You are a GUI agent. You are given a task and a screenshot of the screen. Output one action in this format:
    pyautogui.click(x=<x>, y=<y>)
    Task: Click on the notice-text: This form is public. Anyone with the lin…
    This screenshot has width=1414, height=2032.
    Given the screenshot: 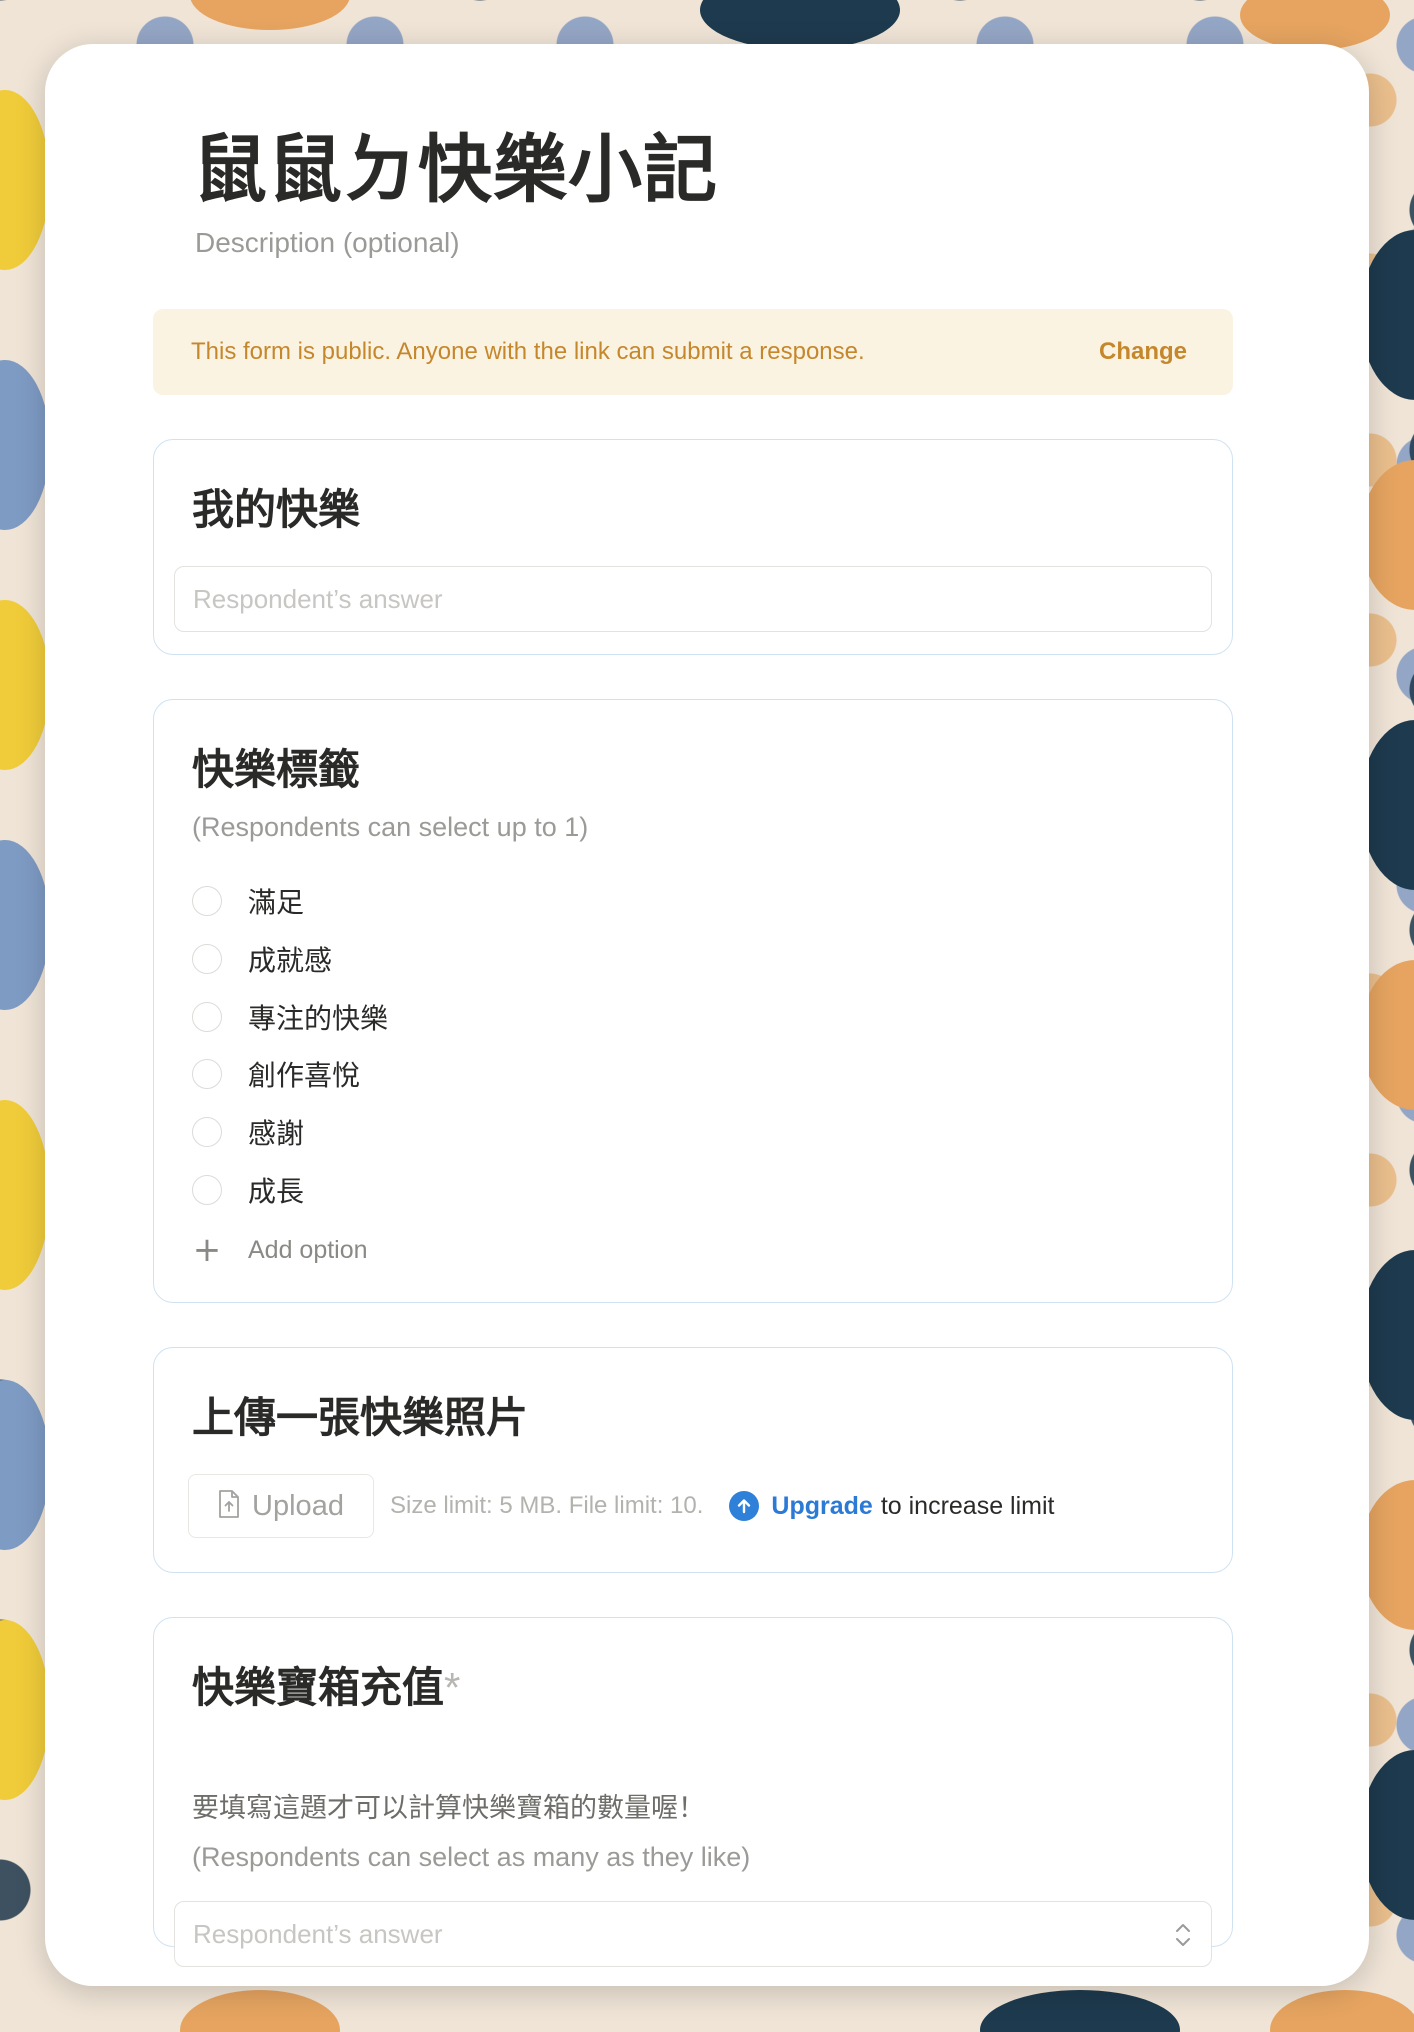 What is the action you would take?
    pyautogui.click(x=528, y=351)
    